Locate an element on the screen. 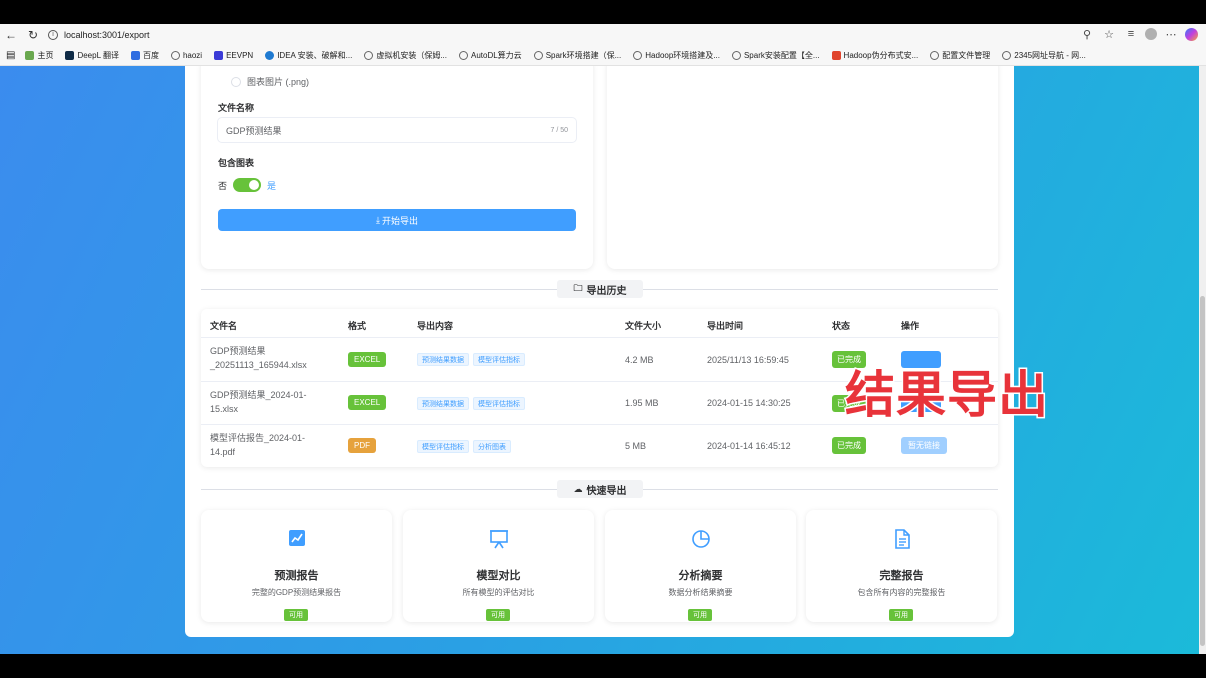  file-size: 5 MB is located at coordinates (636, 446).